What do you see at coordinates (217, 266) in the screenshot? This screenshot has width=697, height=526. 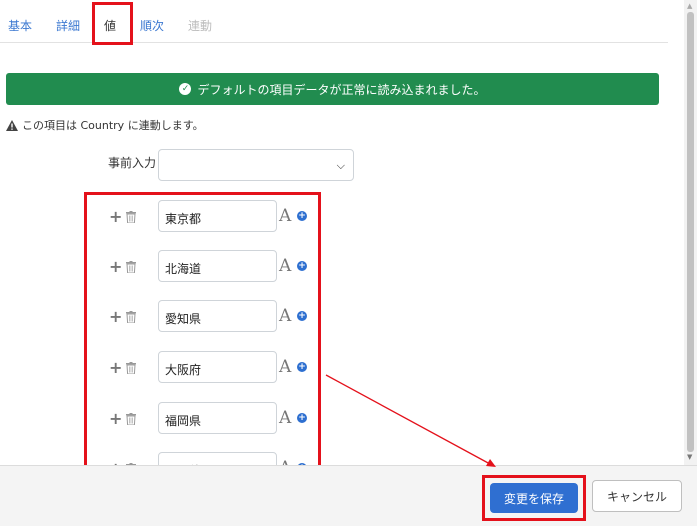 I see `value-input: 北海道` at bounding box center [217, 266].